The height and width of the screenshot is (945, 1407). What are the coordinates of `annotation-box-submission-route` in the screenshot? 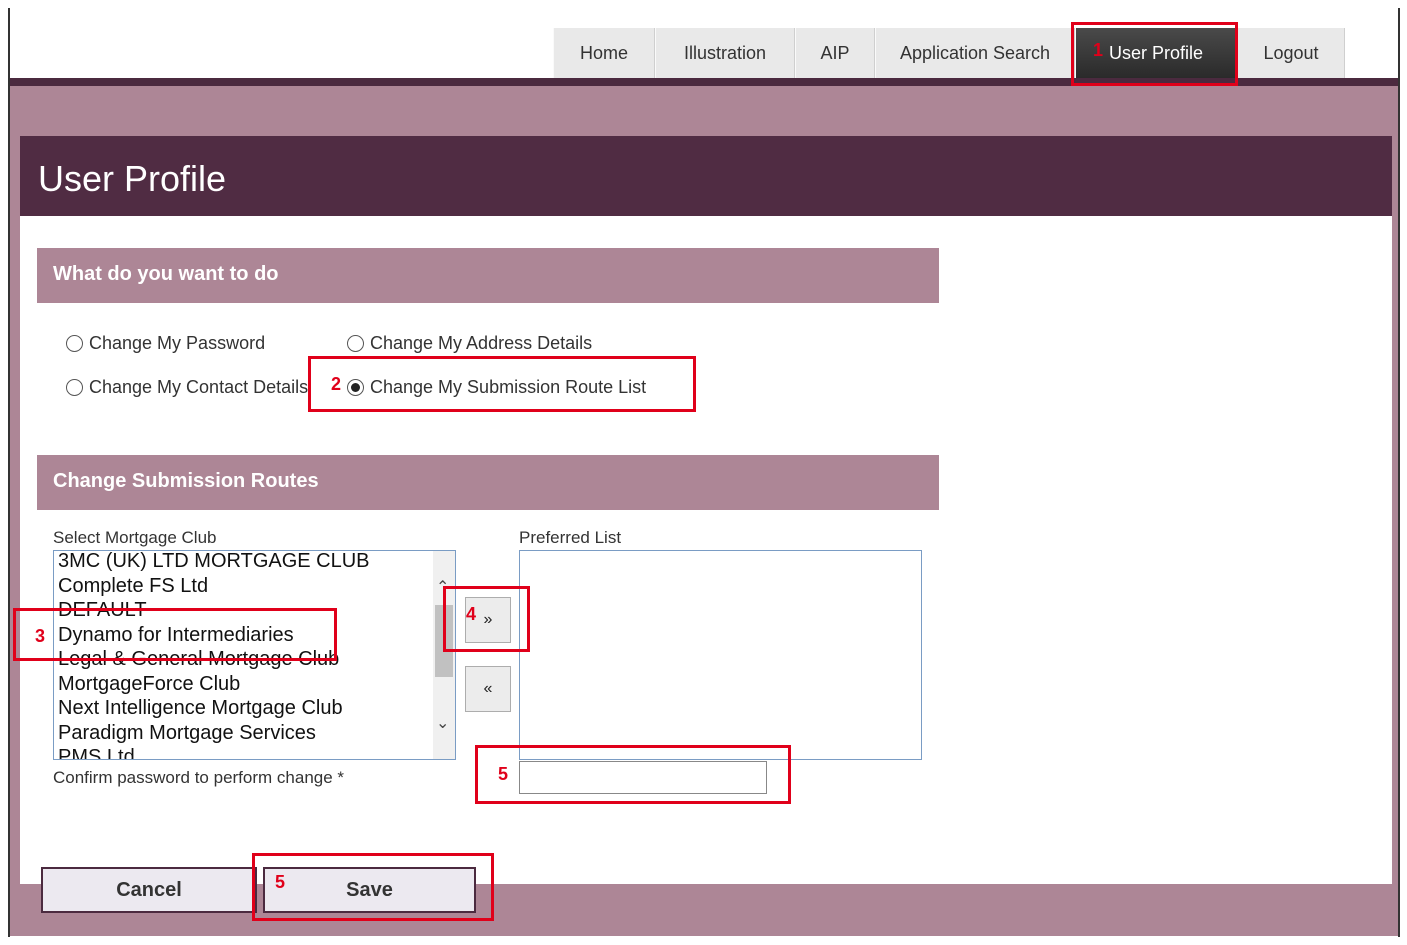 It's located at (502, 384).